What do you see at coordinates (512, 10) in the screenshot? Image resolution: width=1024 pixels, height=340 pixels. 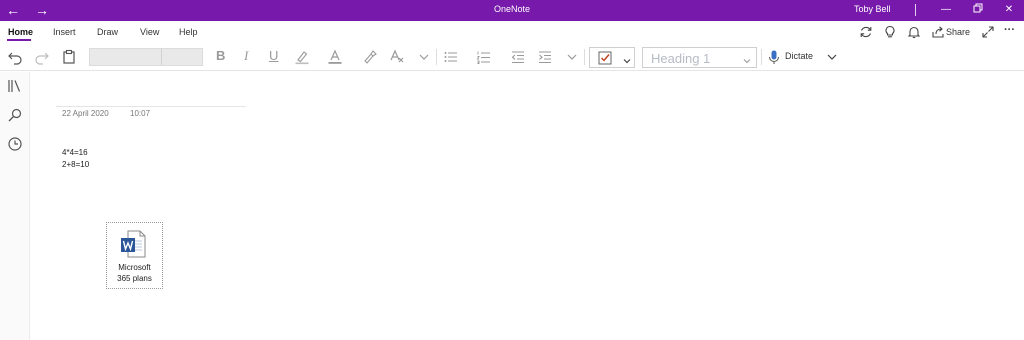 I see `title-bar: ← → OneNote Toby Bell — ✕` at bounding box center [512, 10].